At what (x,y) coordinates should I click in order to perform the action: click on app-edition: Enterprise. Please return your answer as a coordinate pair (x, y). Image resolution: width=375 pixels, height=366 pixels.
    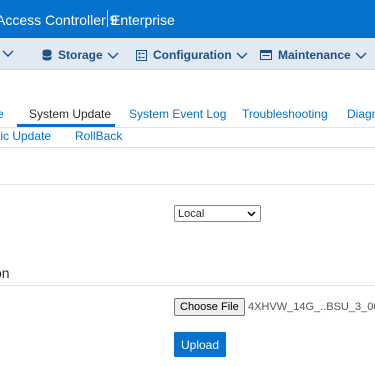
    Looking at the image, I should click on (143, 20).